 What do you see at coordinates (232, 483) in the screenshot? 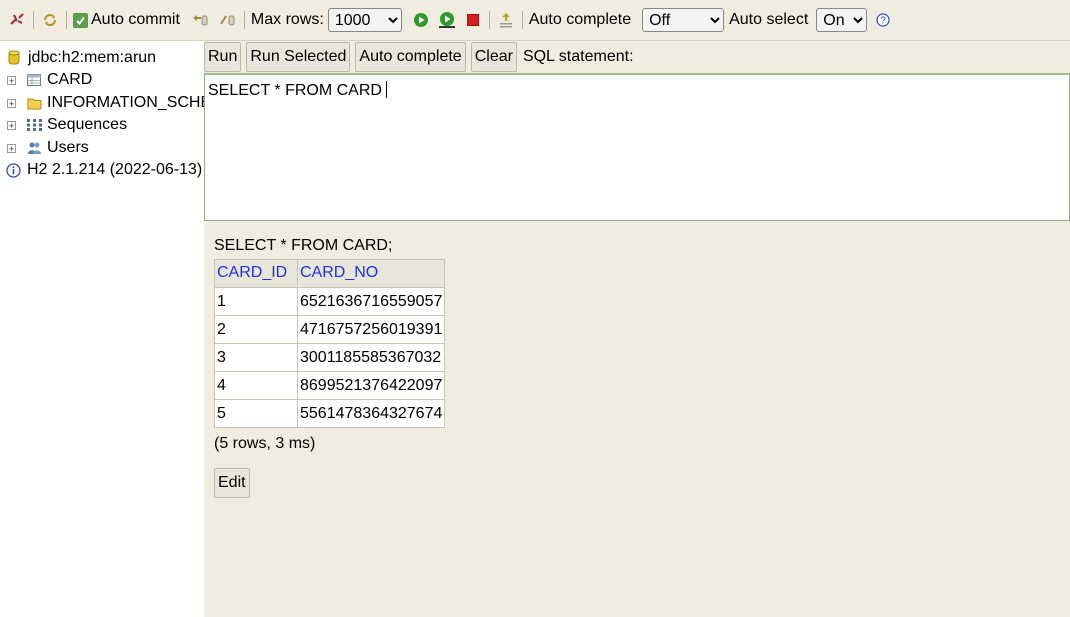
I see `edit-button: Edit` at bounding box center [232, 483].